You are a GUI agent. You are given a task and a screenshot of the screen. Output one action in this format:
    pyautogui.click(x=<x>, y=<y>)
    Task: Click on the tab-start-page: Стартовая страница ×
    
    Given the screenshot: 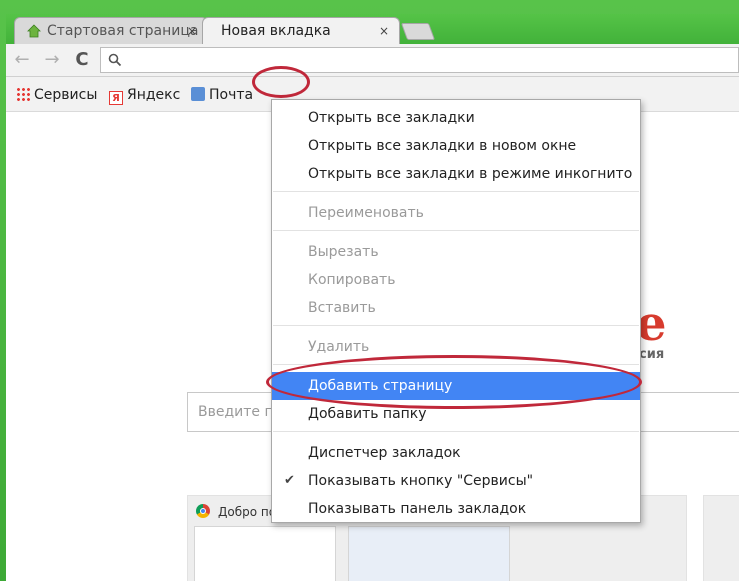 What is the action you would take?
    pyautogui.click(x=111, y=30)
    